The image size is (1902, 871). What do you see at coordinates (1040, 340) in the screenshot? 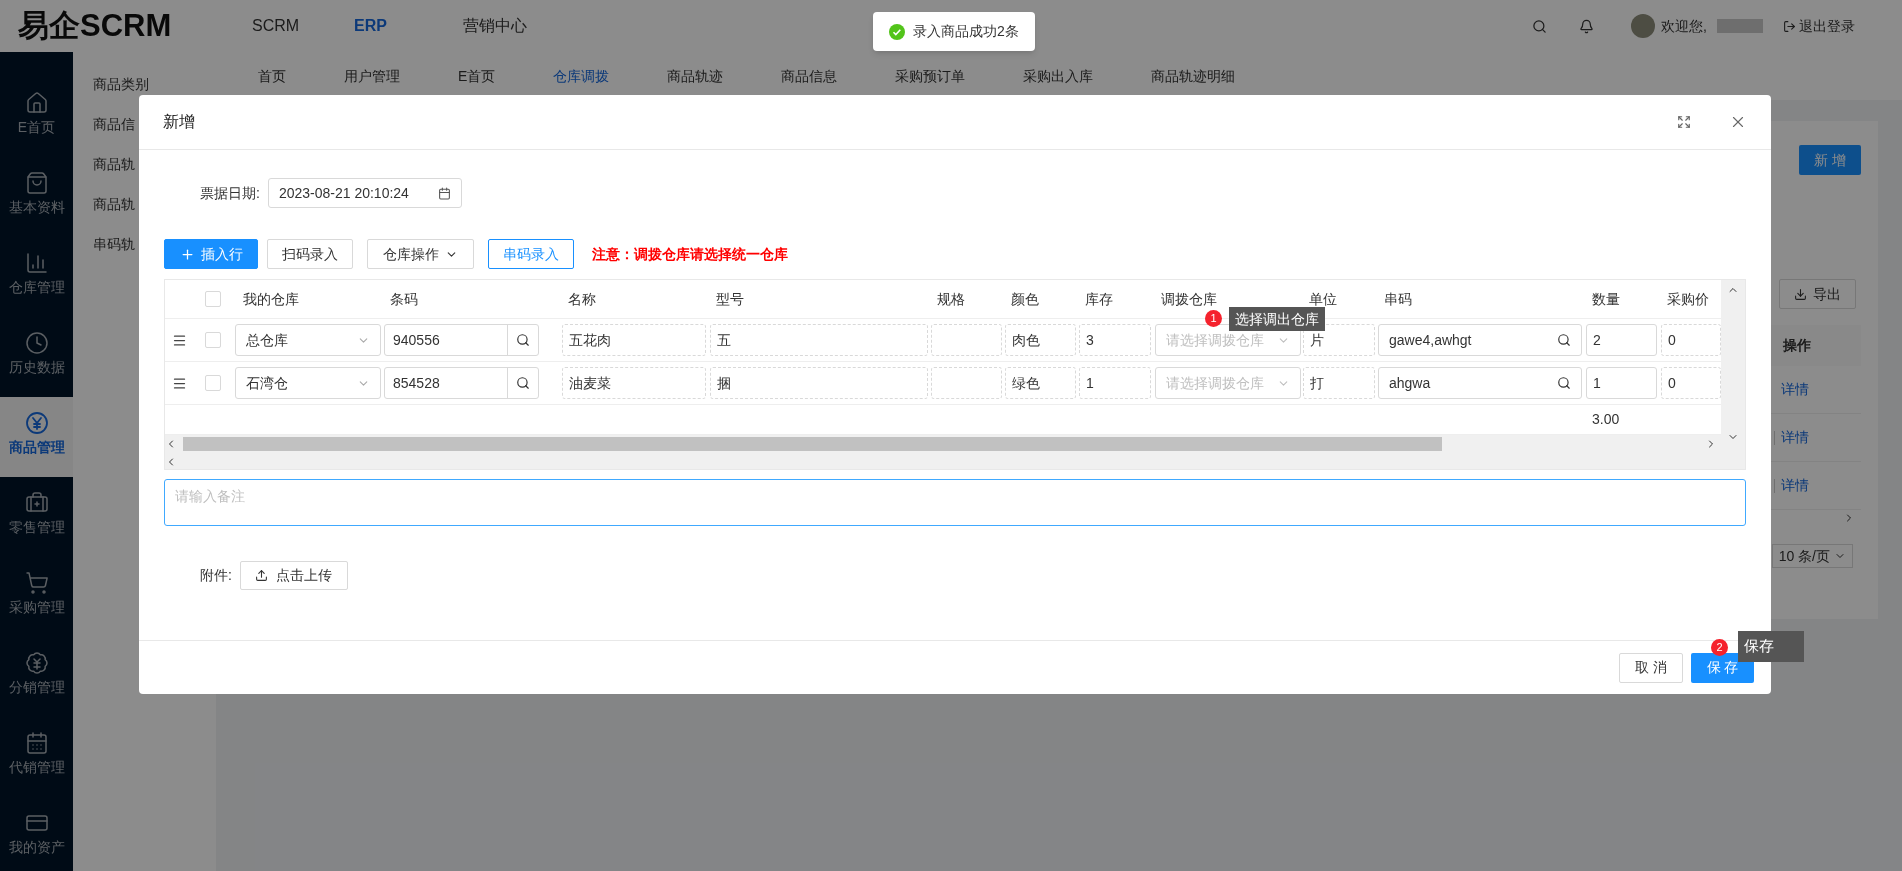
I see `color-cell: 肉色` at bounding box center [1040, 340].